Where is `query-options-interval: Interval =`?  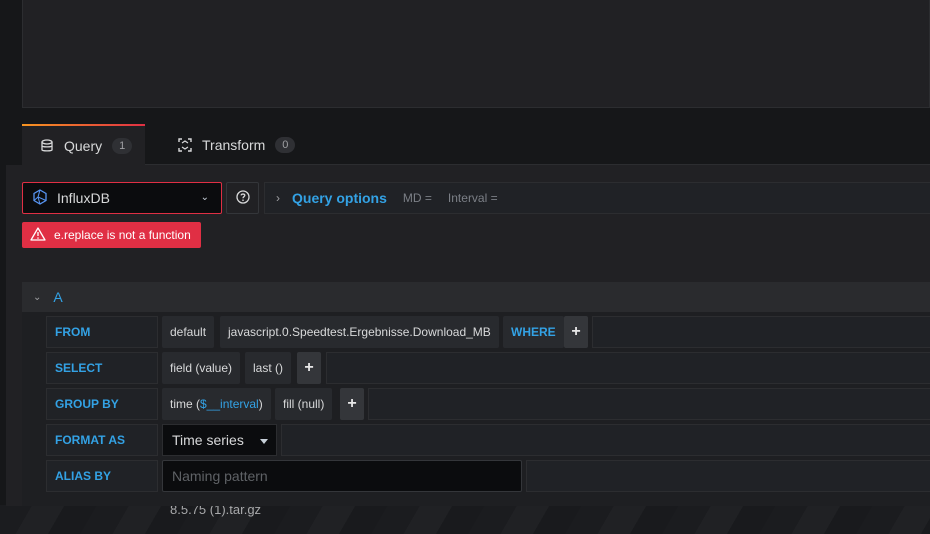
query-options-interval: Interval = is located at coordinates (472, 198).